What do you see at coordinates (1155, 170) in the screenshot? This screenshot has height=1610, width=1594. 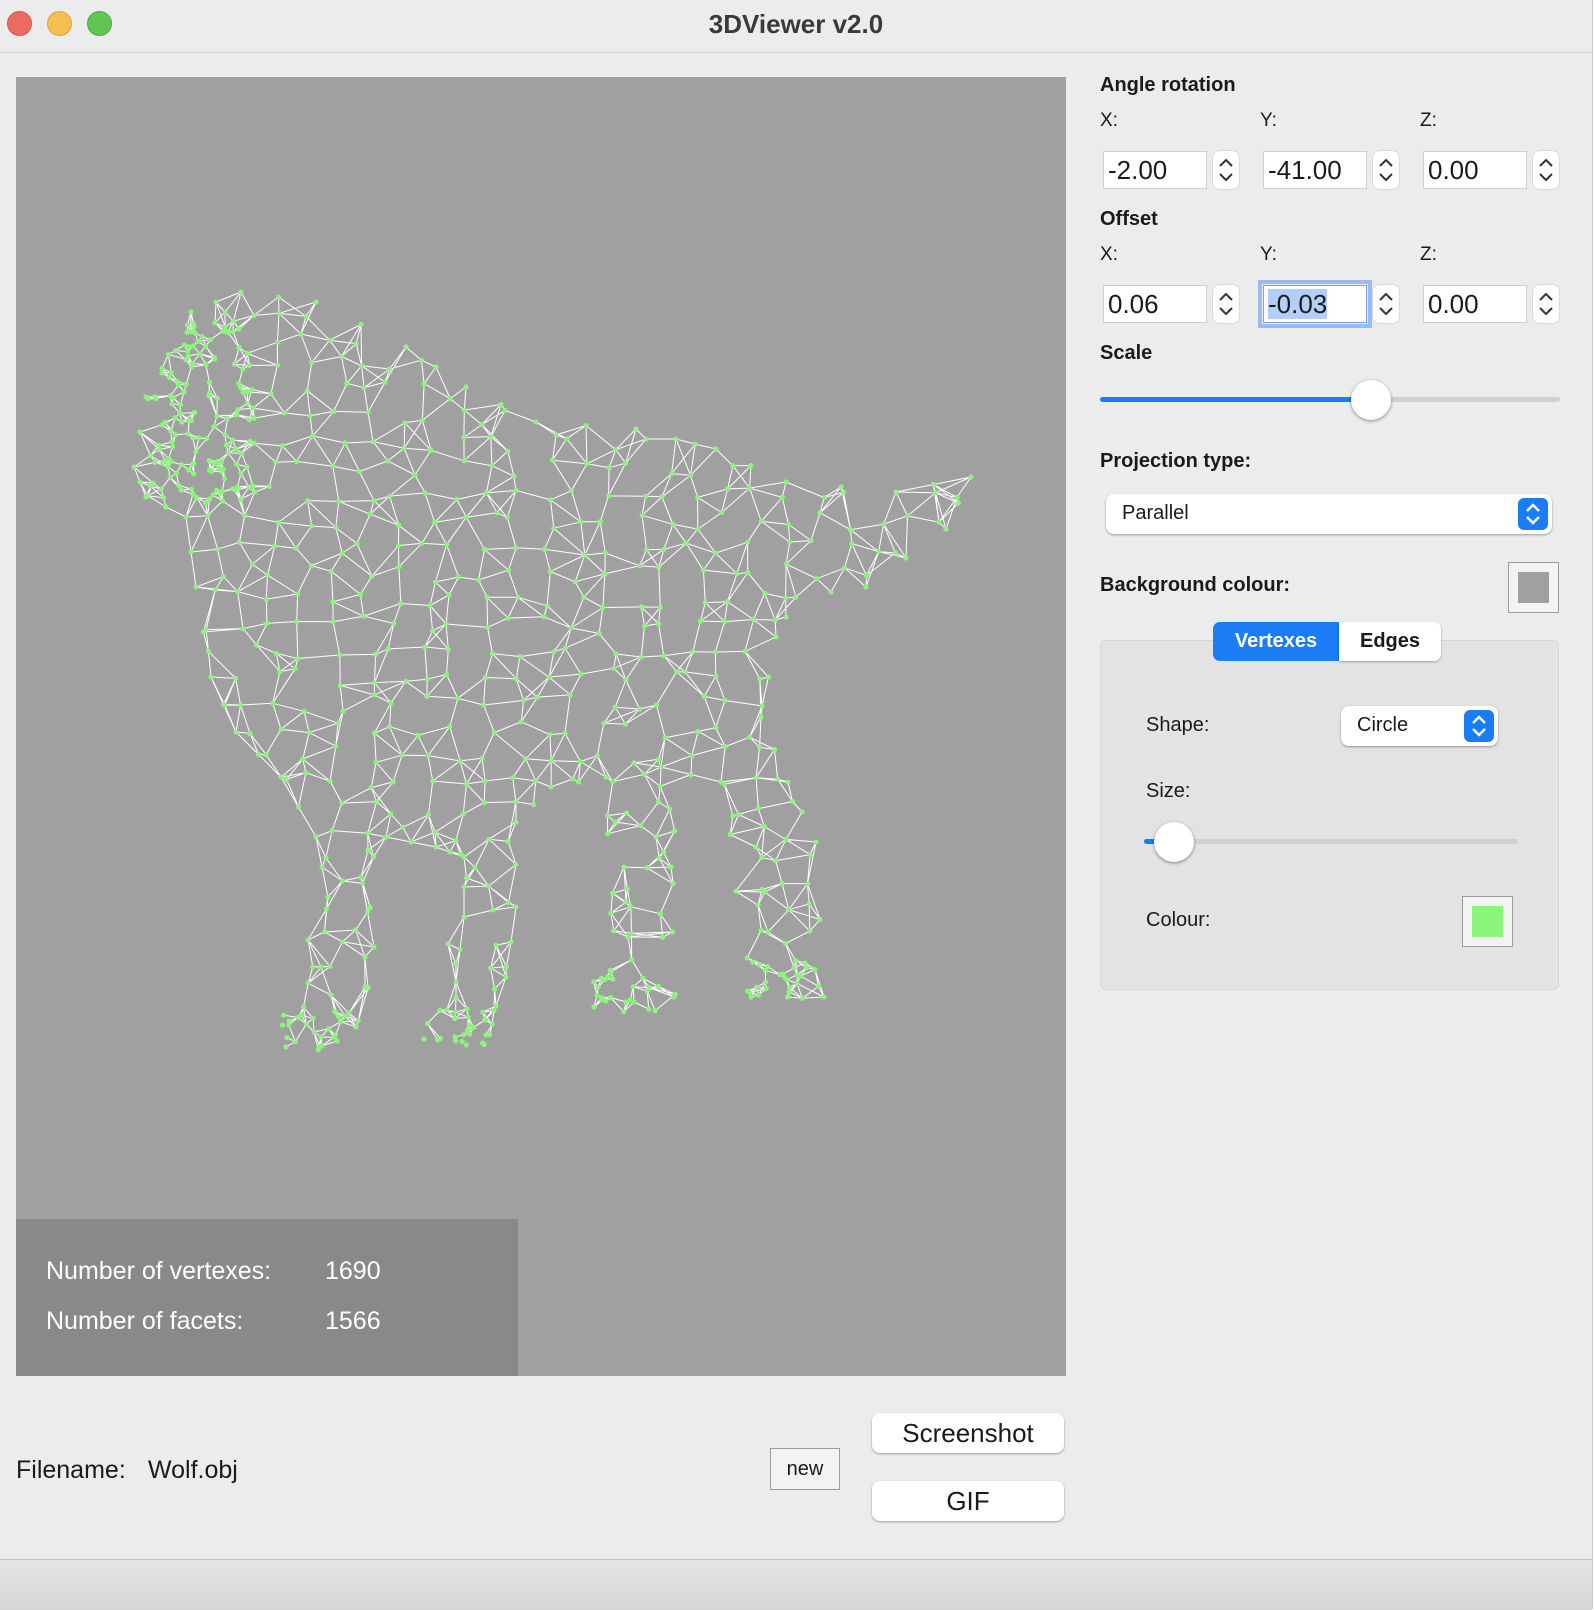 I see `angle-x-input: -2.00` at bounding box center [1155, 170].